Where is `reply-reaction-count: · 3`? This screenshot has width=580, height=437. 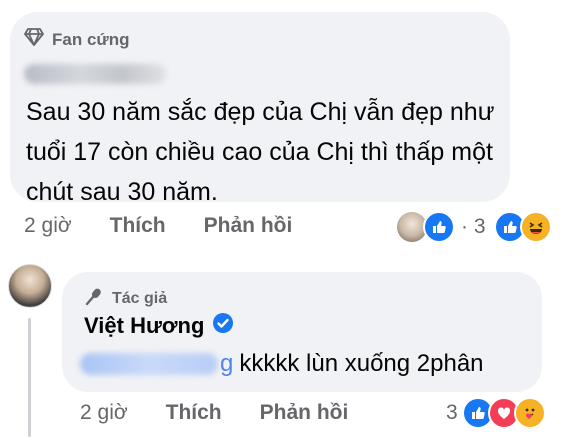
reply-reaction-count: · 3 is located at coordinates (473, 226).